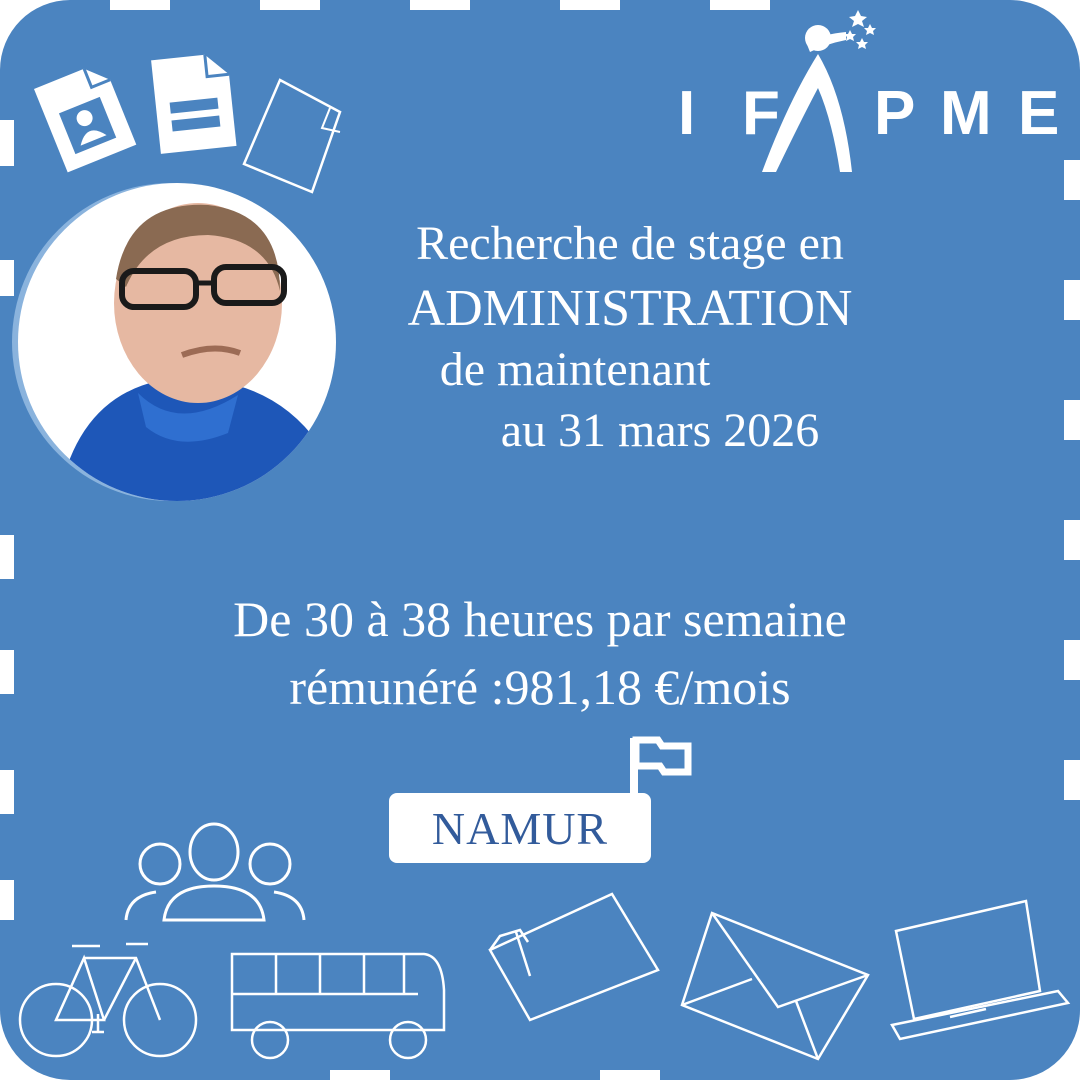 This screenshot has height=1080, width=1080. Describe the element at coordinates (540, 619) in the screenshot. I see `hours-text: De 30 à 38 heures par semaine` at that location.